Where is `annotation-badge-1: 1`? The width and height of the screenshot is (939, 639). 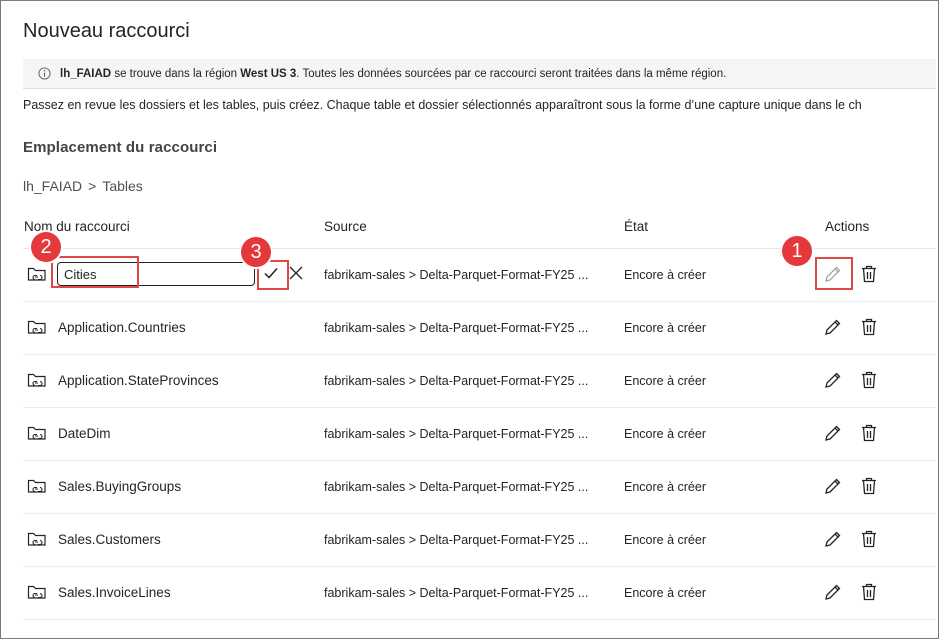 annotation-badge-1: 1 is located at coordinates (797, 251).